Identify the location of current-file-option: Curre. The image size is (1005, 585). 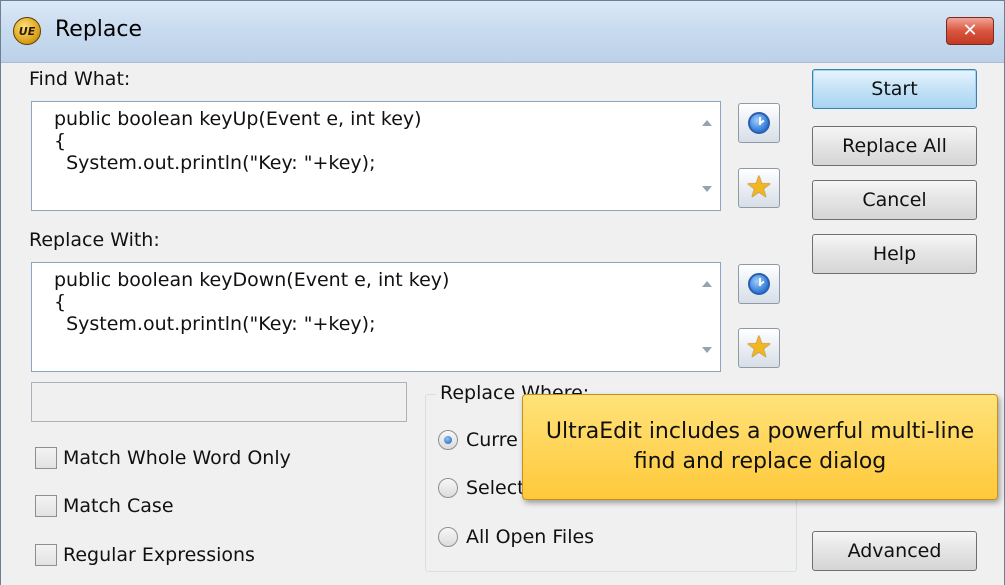
(478, 440).